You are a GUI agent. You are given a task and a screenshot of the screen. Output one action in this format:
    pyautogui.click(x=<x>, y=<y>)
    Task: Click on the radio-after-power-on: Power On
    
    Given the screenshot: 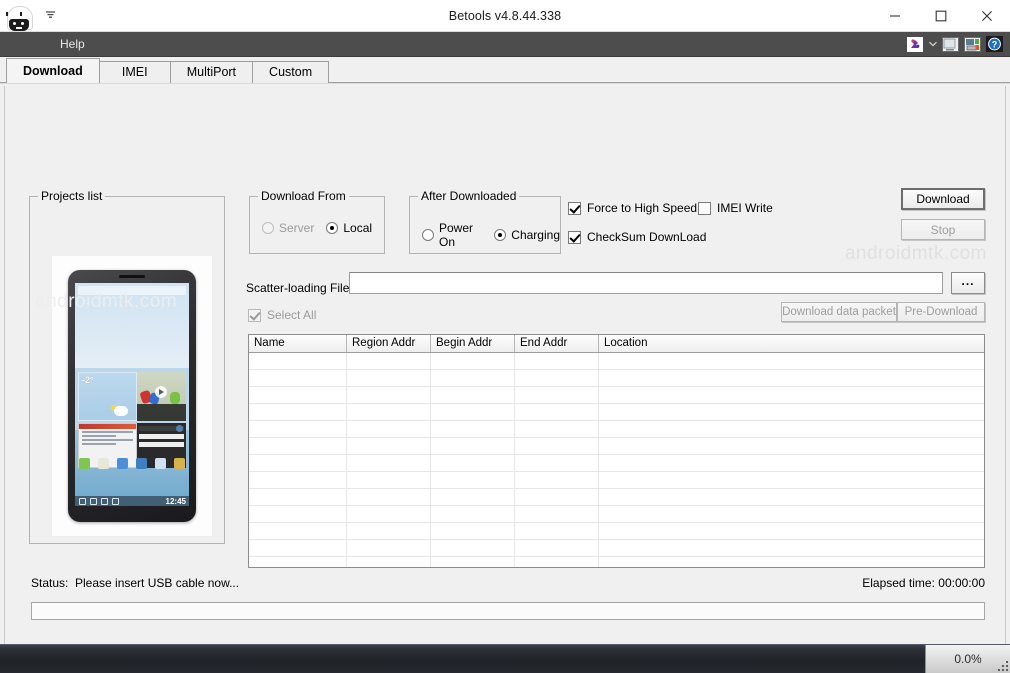 What is the action you would take?
    pyautogui.click(x=452, y=235)
    